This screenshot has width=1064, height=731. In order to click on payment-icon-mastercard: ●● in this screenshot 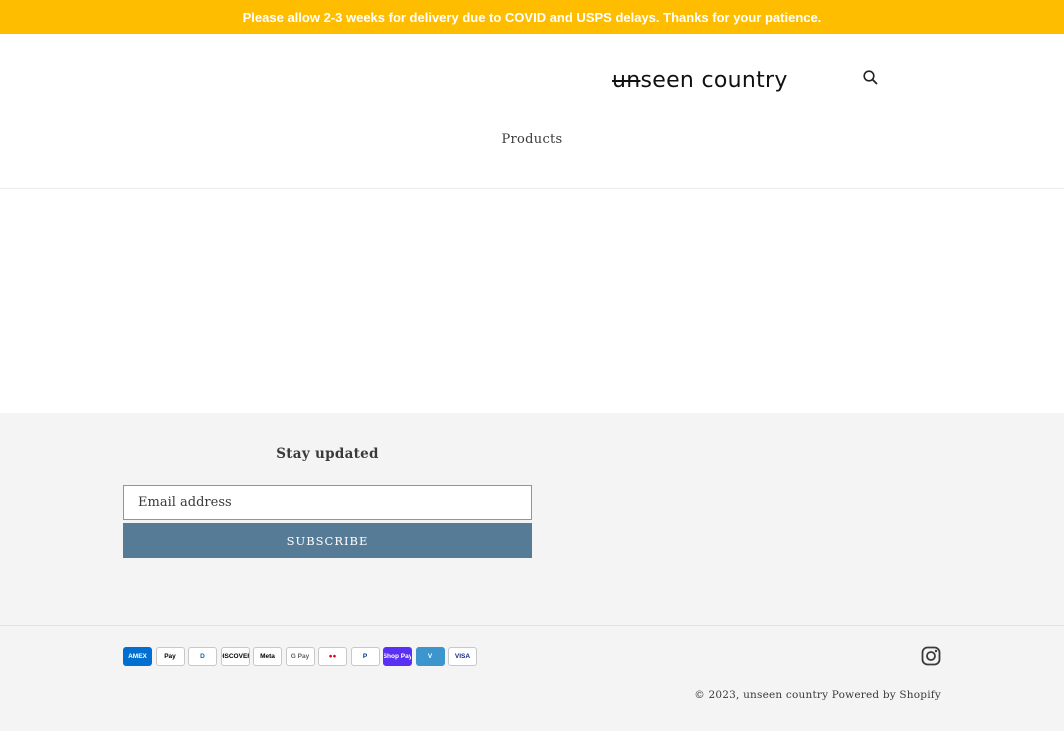, I will do `click(332, 656)`.